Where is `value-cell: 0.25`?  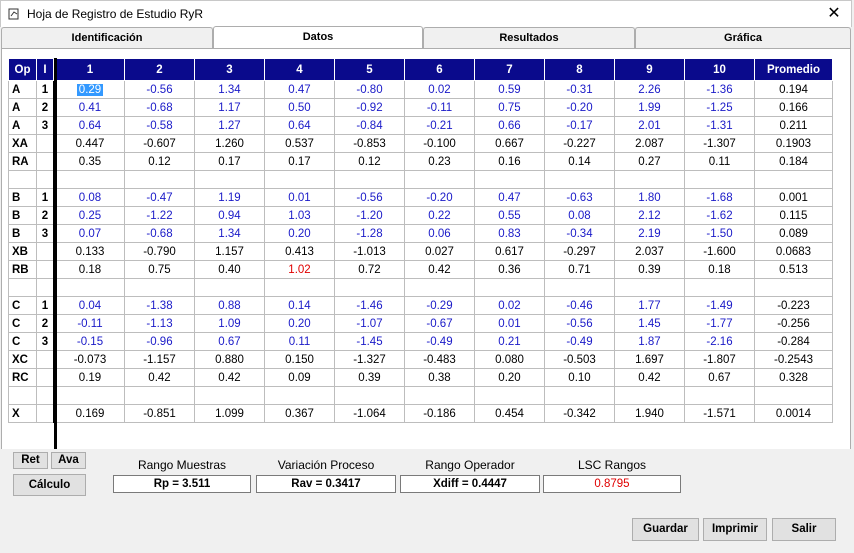 value-cell: 0.25 is located at coordinates (89, 215).